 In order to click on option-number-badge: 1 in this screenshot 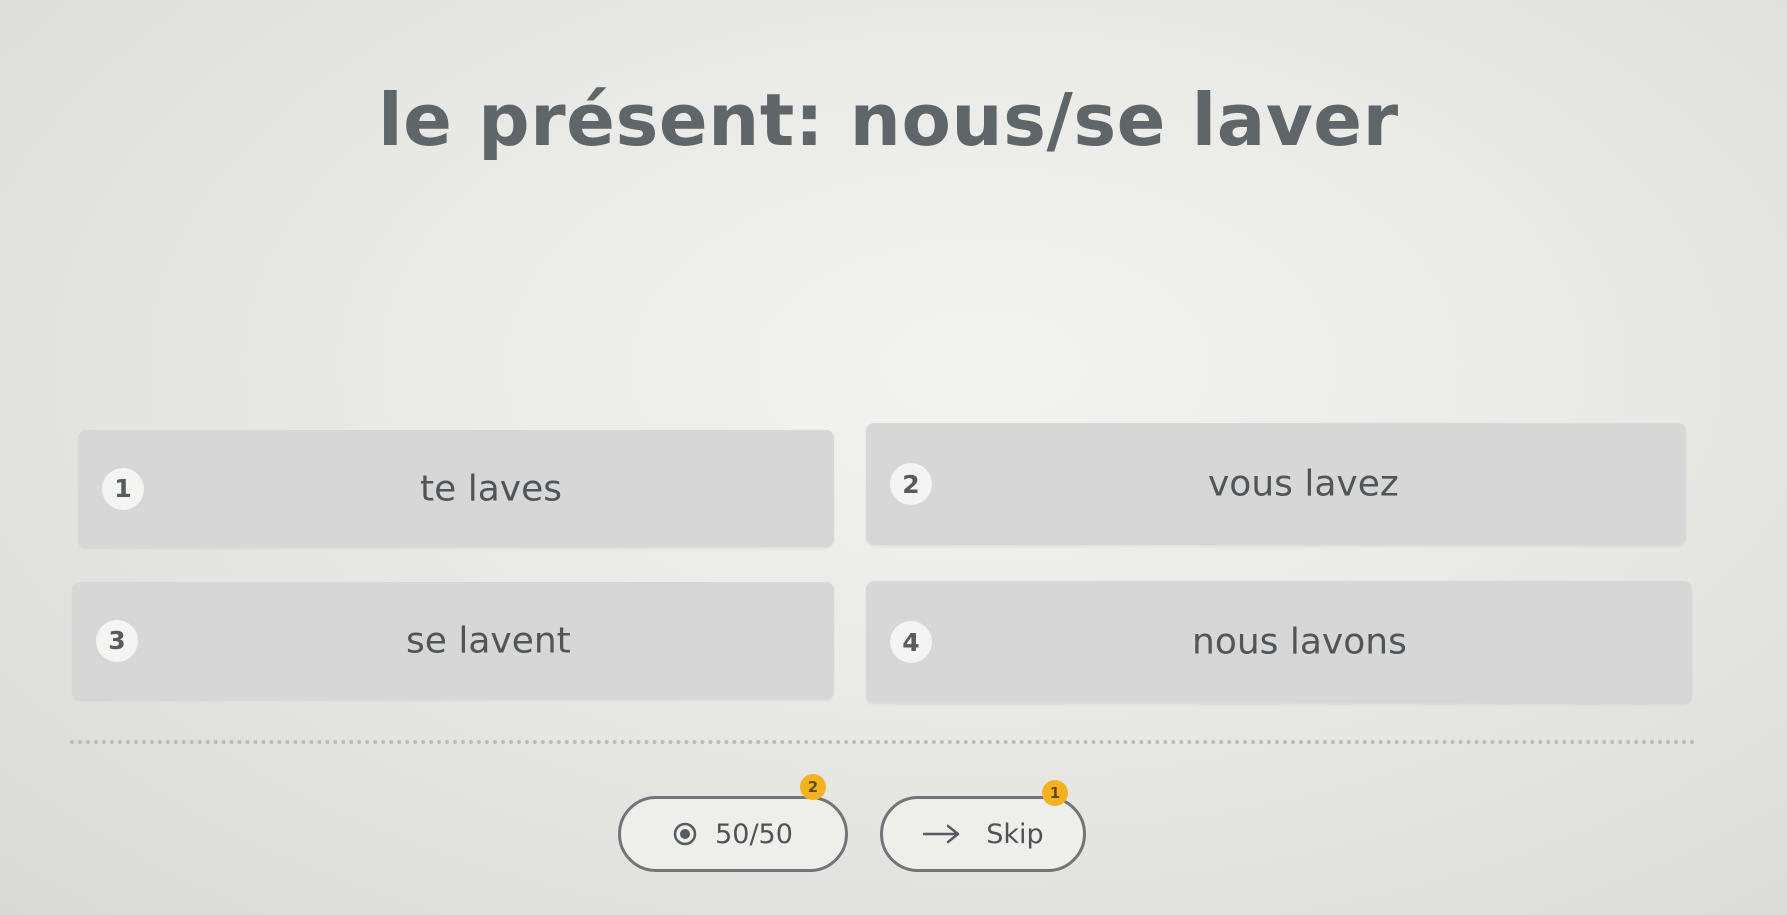, I will do `click(123, 488)`.